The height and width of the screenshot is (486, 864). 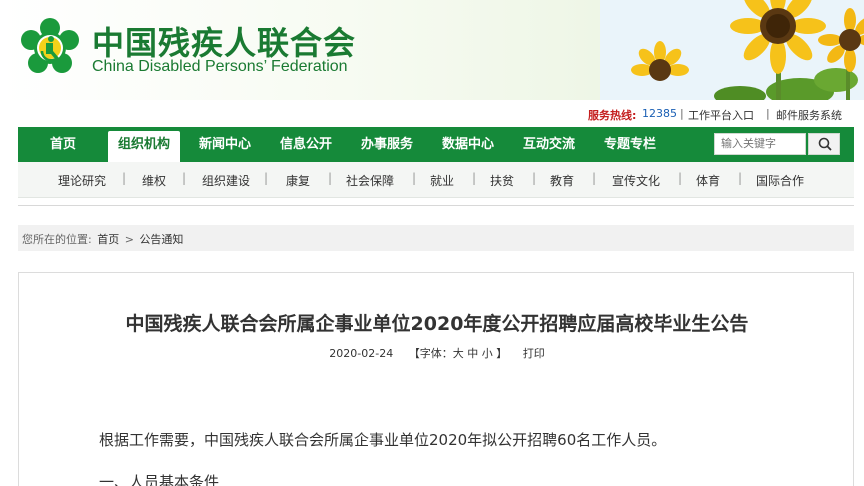 What do you see at coordinates (82, 180) in the screenshot?
I see `subnav-theory: 理论研究` at bounding box center [82, 180].